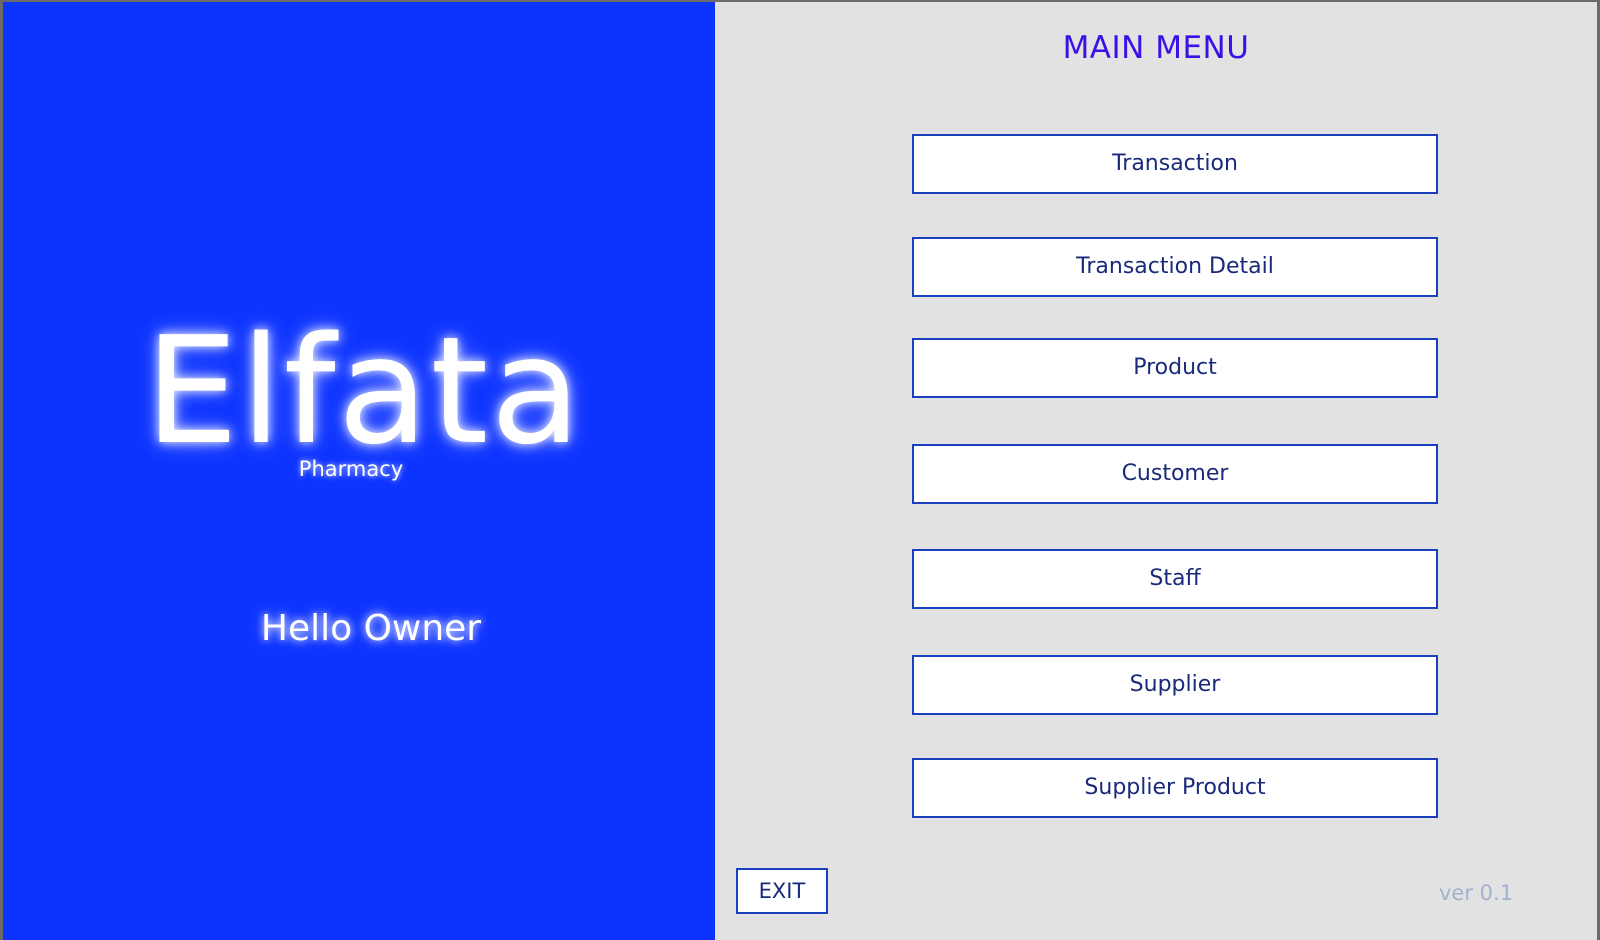  I want to click on customer-button: Customer, so click(1175, 474).